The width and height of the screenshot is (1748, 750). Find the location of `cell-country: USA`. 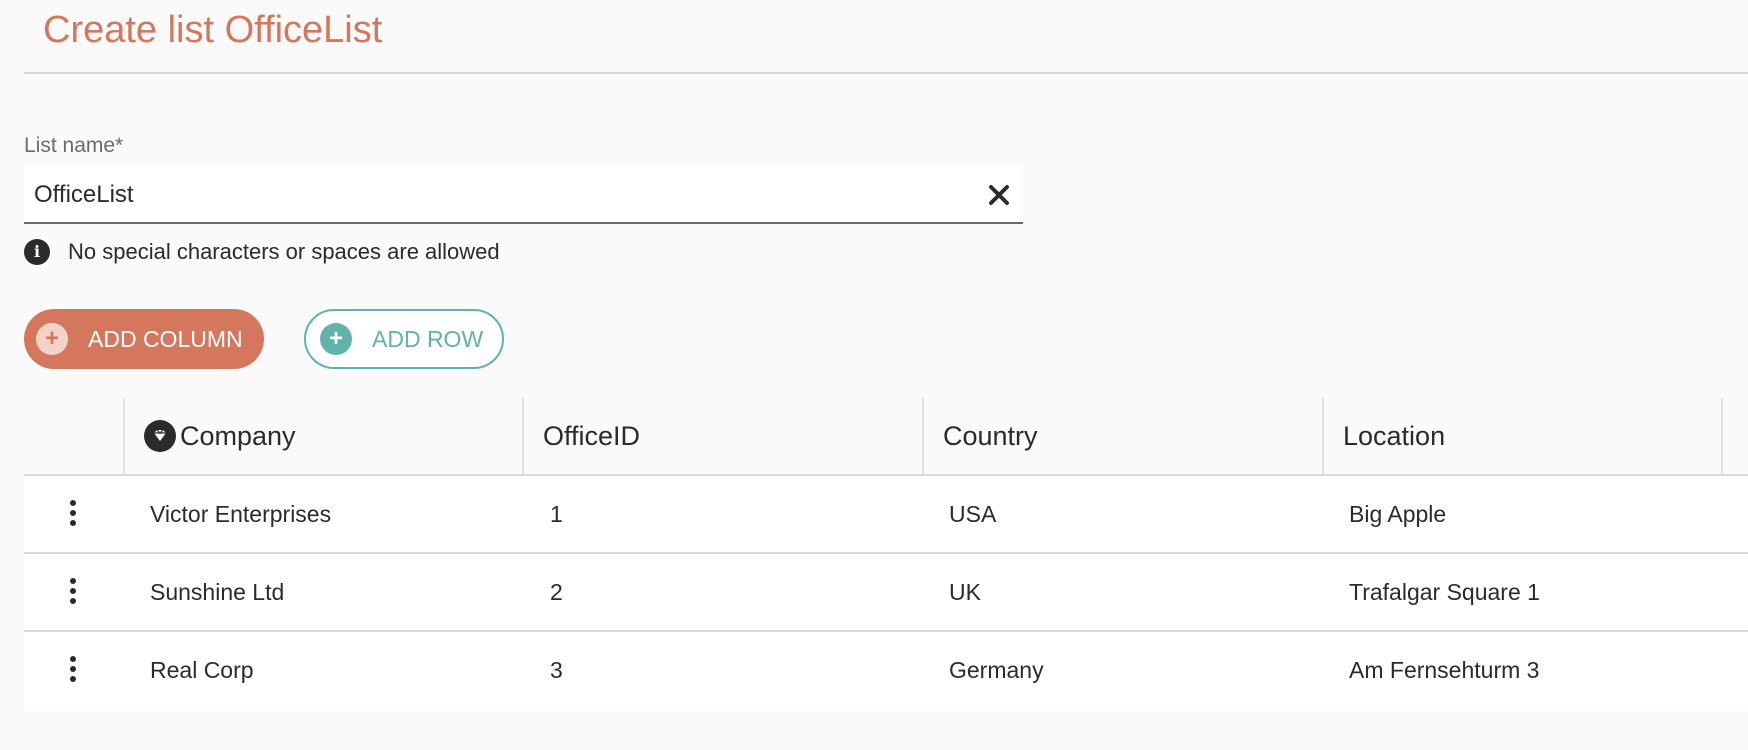

cell-country: USA is located at coordinates (972, 514).